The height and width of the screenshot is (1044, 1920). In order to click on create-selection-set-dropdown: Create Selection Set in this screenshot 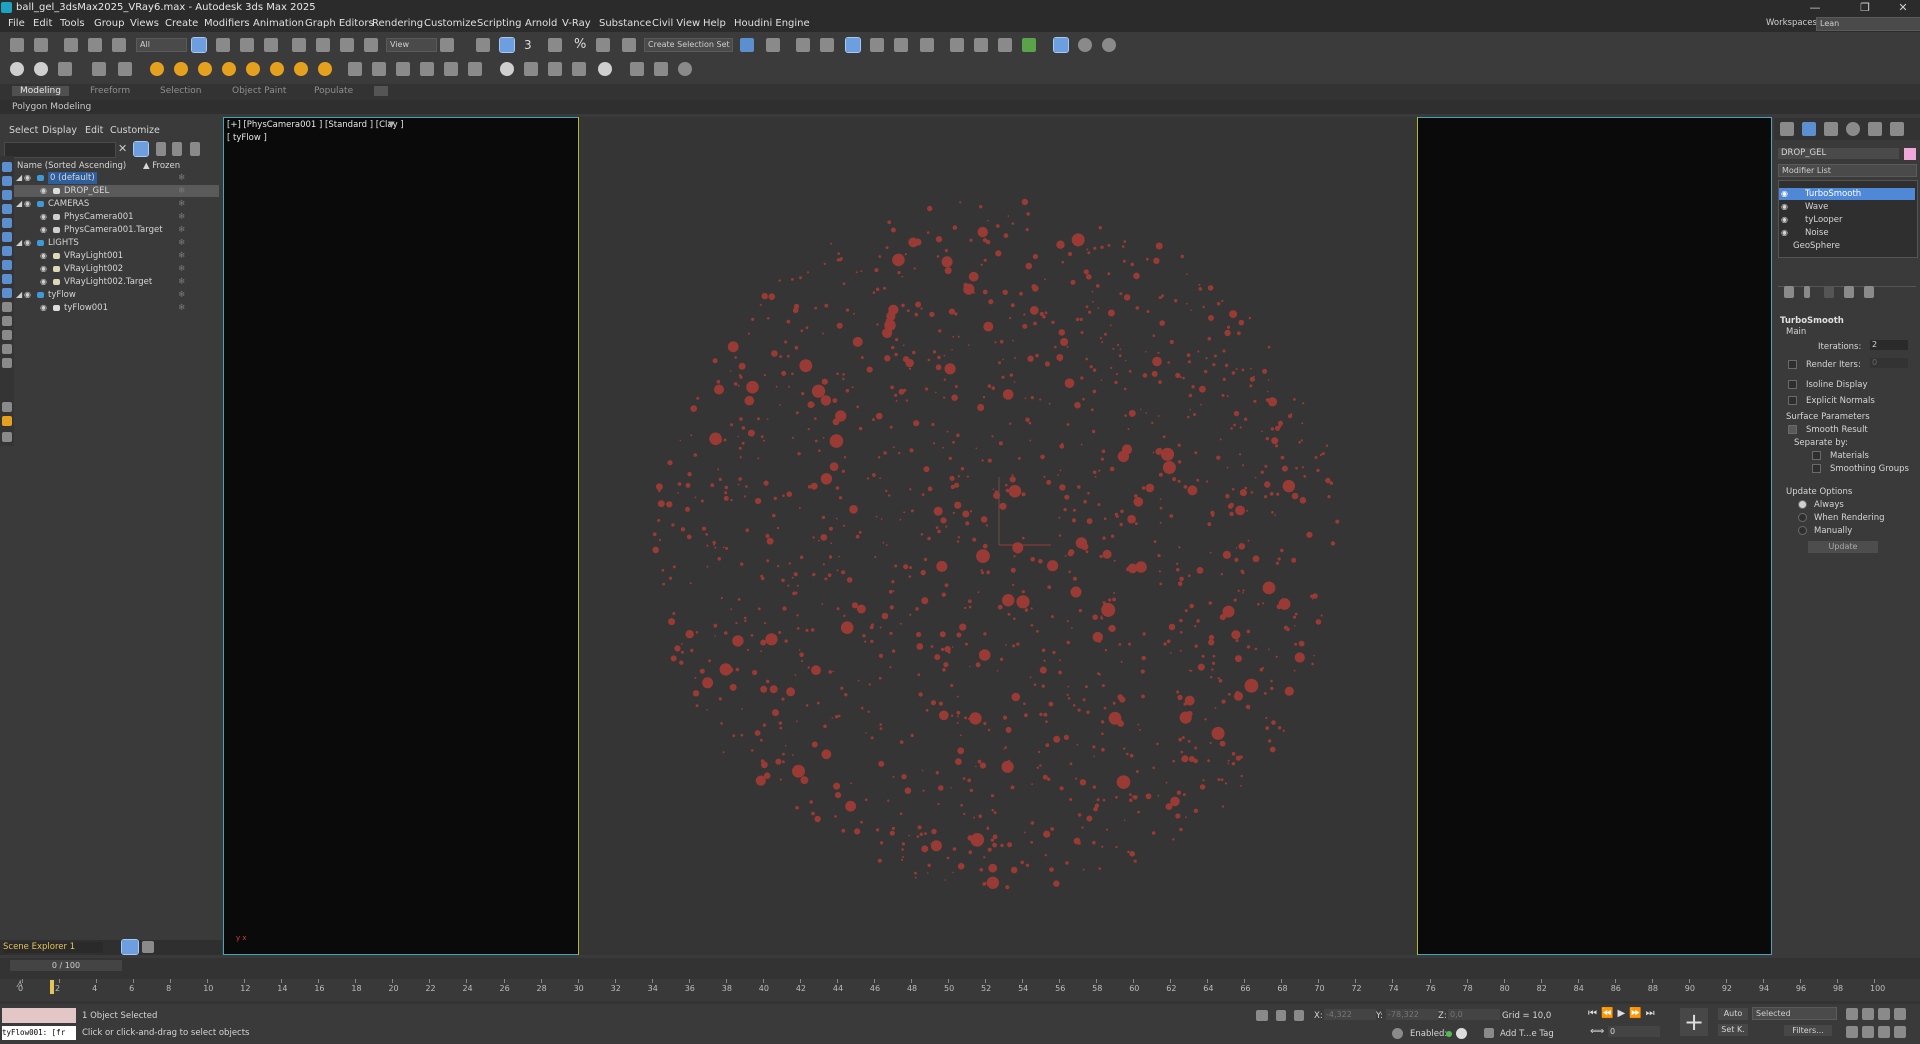, I will do `click(688, 45)`.